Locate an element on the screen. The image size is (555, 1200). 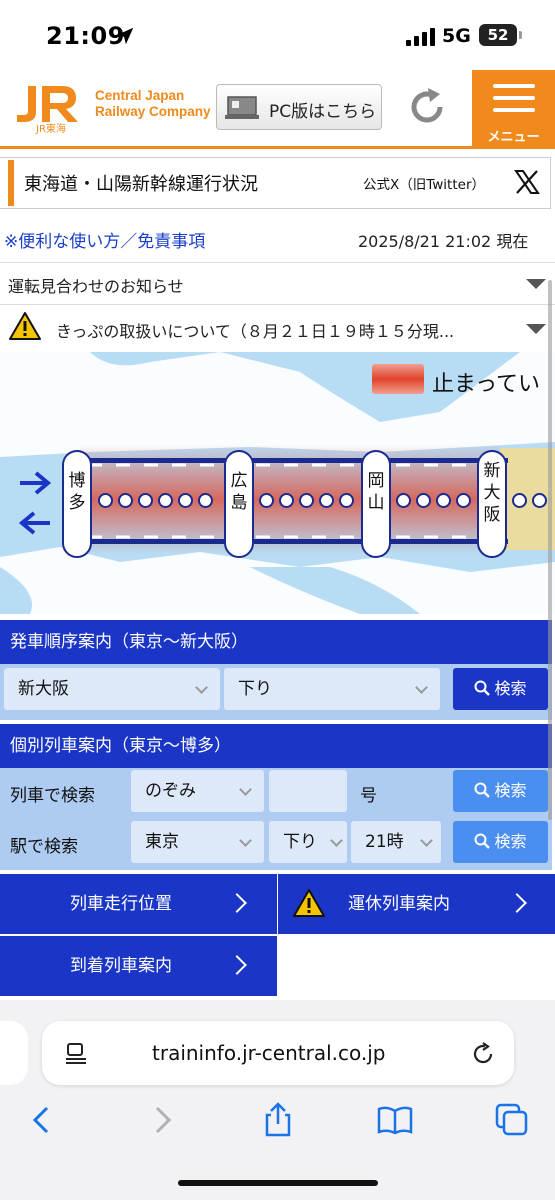
arrival-info-button: 到着列車案内 is located at coordinates (138, 966).